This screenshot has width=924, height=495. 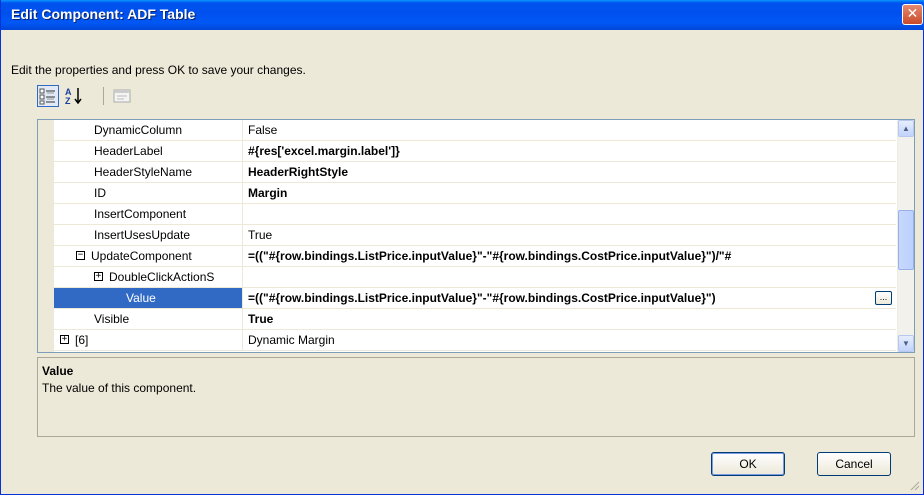 What do you see at coordinates (148, 214) in the screenshot?
I see `property-name: InsertComponent` at bounding box center [148, 214].